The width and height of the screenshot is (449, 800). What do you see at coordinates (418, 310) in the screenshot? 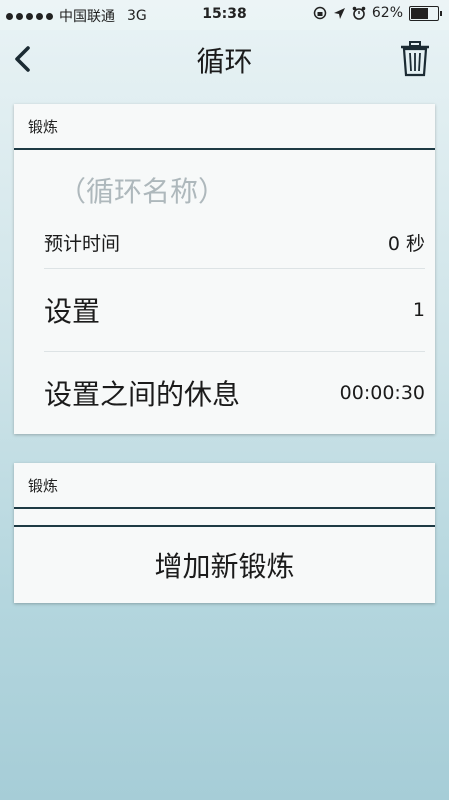
I see `sets-value: 1` at bounding box center [418, 310].